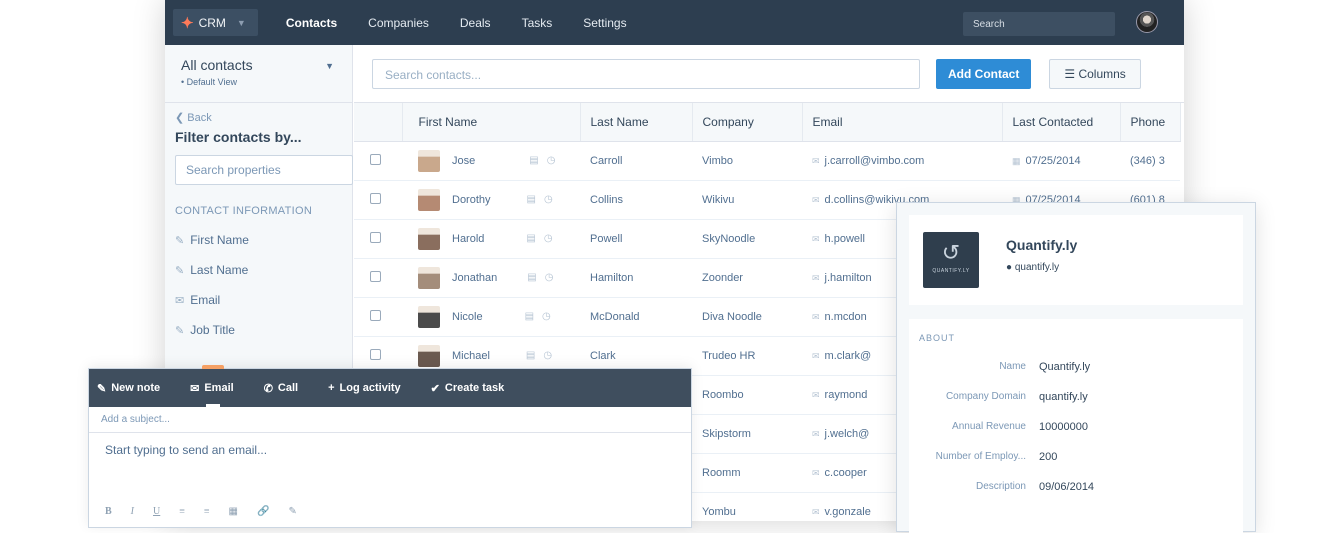  I want to click on col-phone: Phone, so click(1150, 122).